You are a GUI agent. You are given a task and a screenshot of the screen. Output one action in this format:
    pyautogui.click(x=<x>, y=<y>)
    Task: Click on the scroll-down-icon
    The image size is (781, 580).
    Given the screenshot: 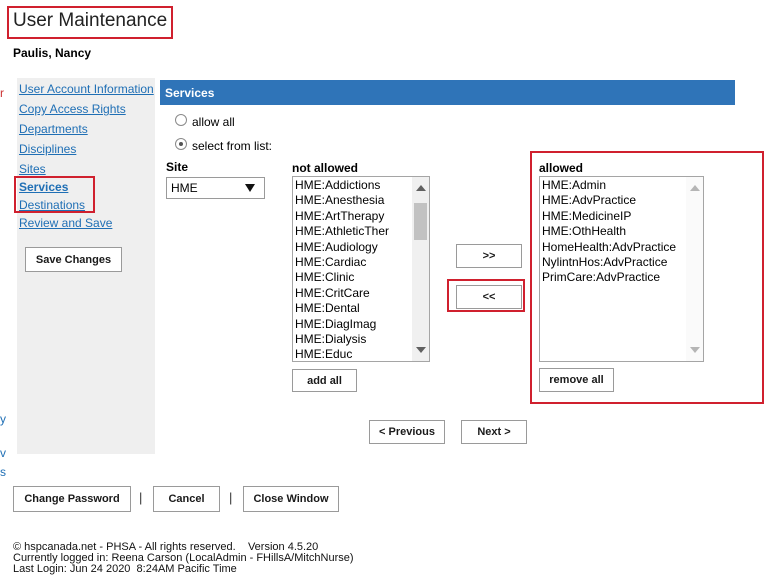 What is the action you would take?
    pyautogui.click(x=421, y=350)
    